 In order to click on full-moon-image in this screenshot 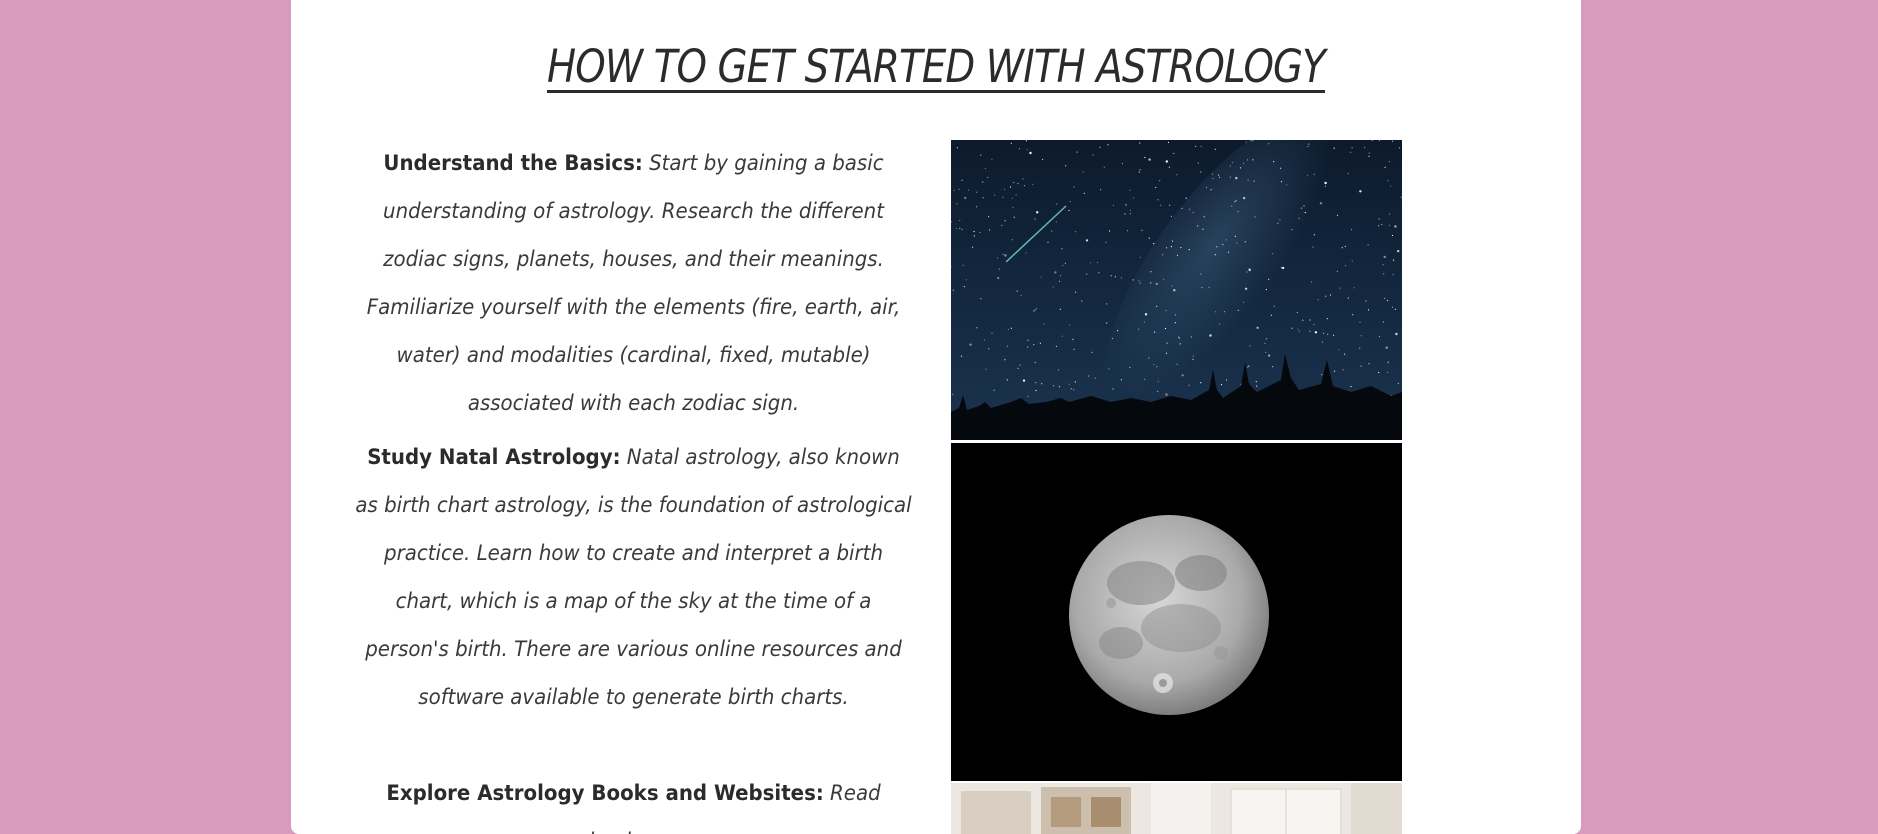, I will do `click(1176, 612)`.